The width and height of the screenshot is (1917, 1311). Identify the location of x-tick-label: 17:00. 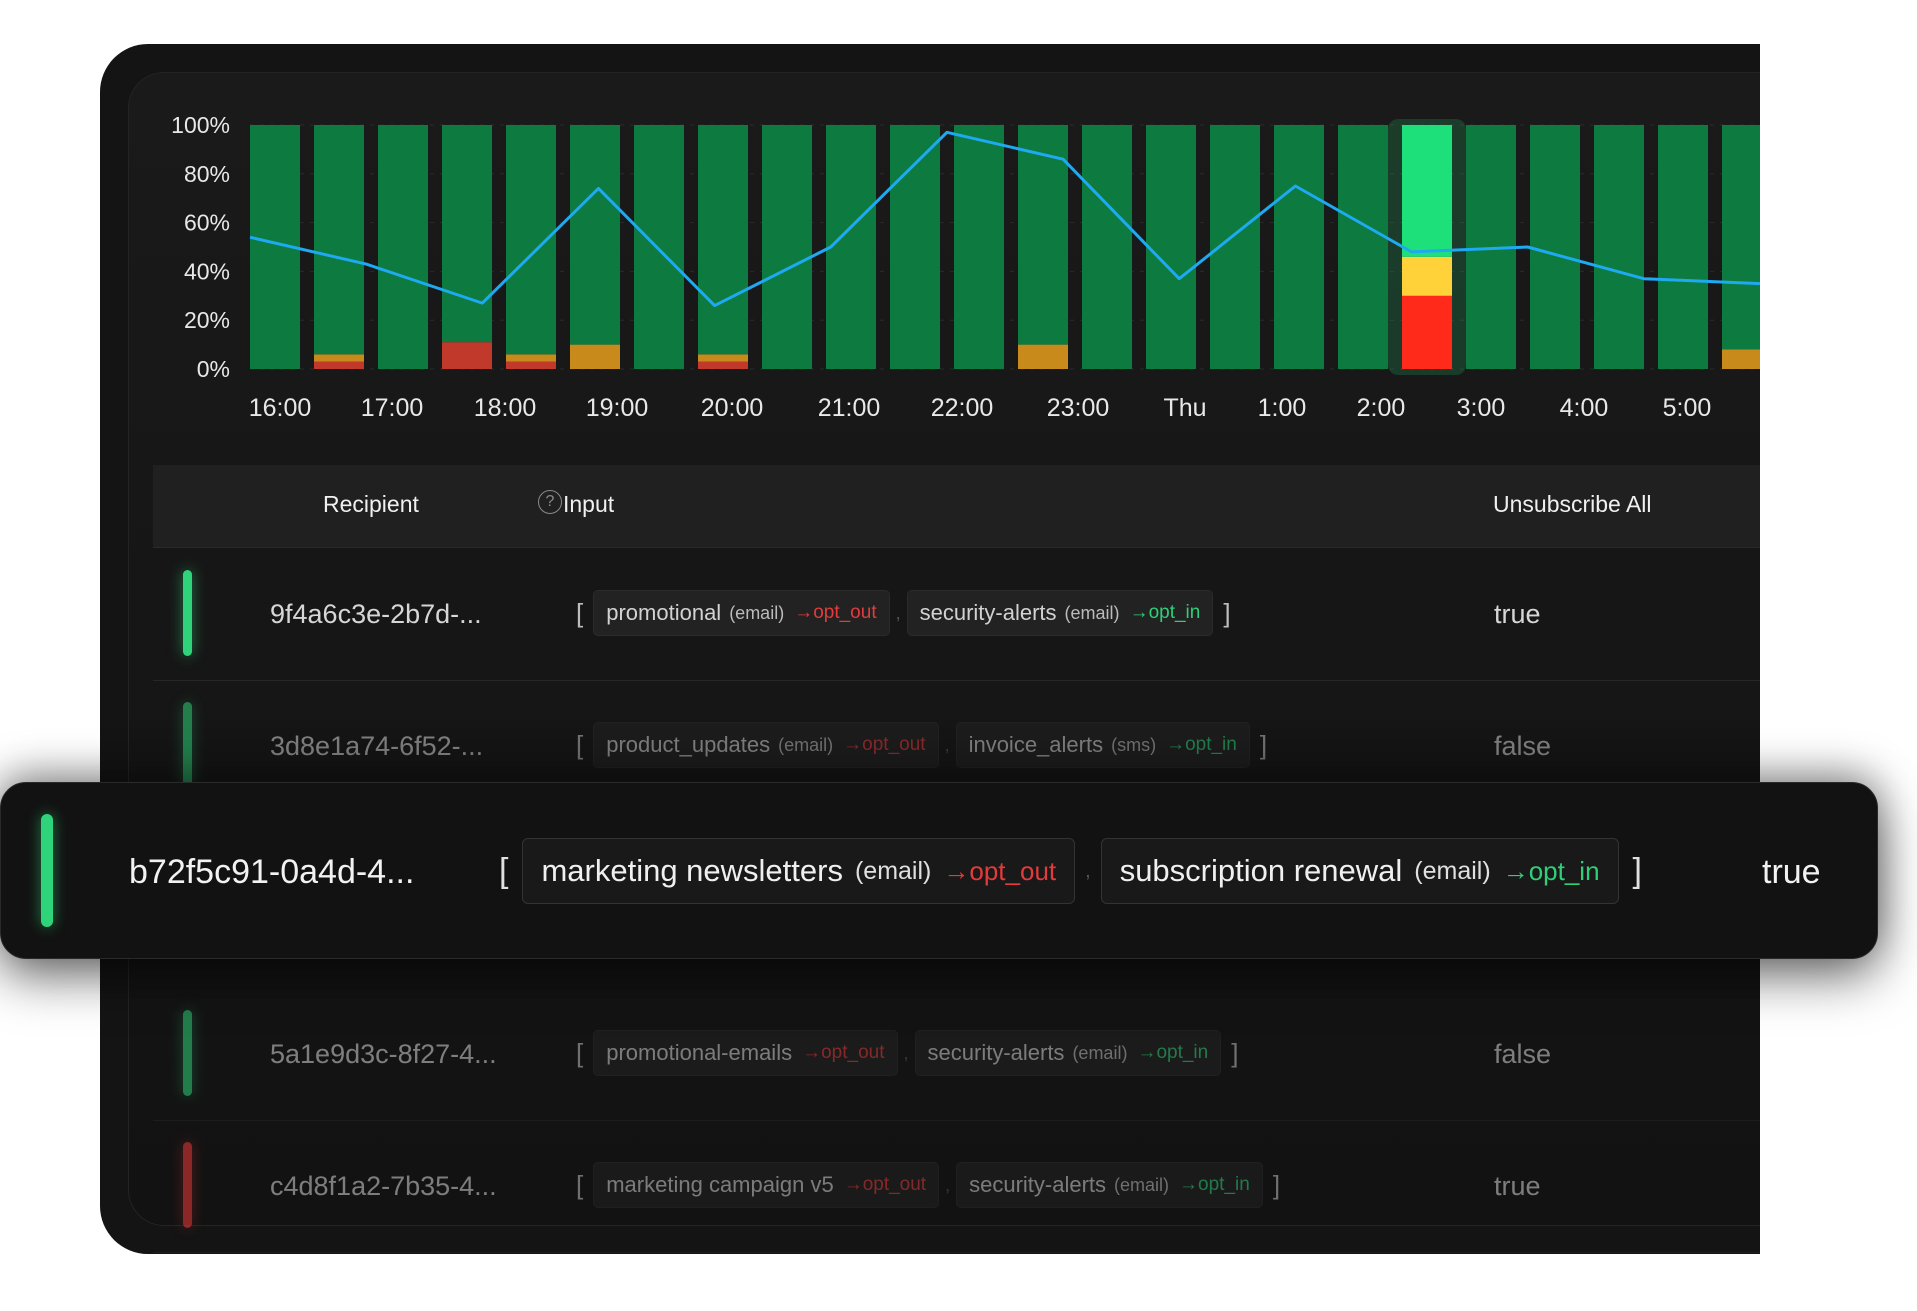
(392, 408).